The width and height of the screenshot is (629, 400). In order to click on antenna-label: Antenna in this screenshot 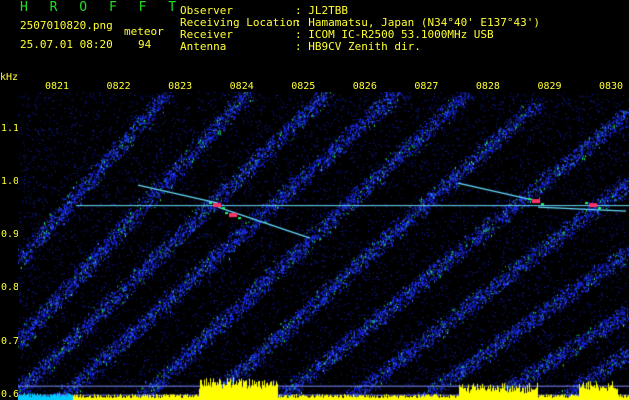, I will do `click(203, 46)`.